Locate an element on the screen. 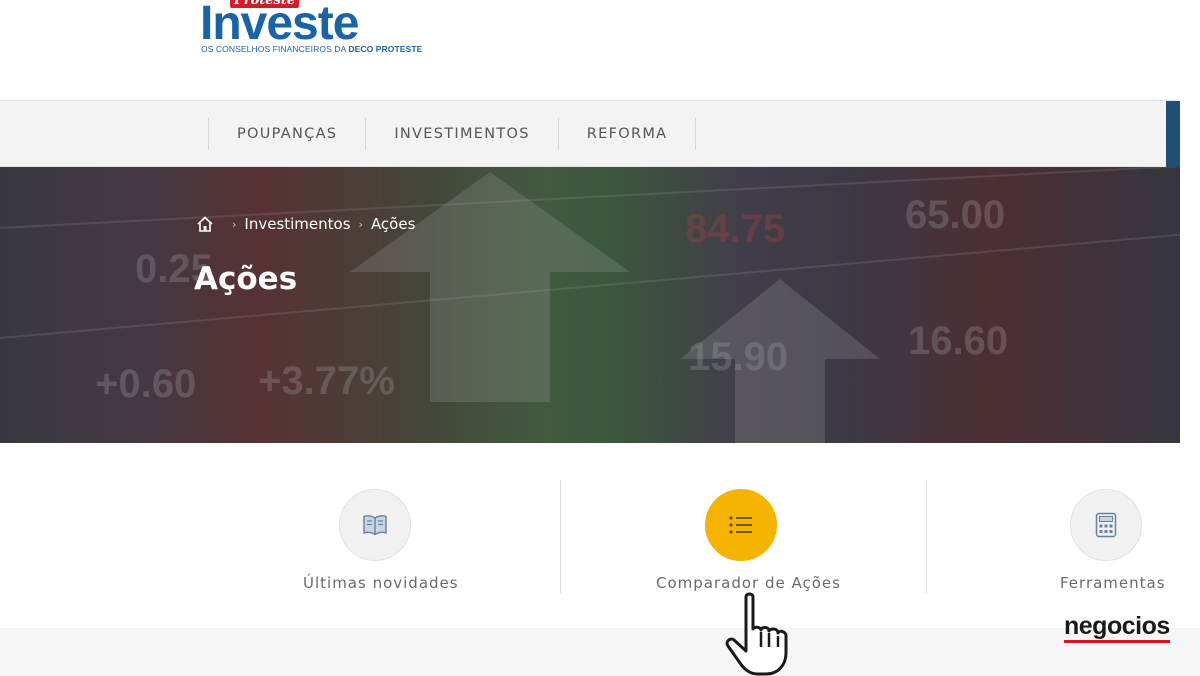  list-icon is located at coordinates (740, 525).